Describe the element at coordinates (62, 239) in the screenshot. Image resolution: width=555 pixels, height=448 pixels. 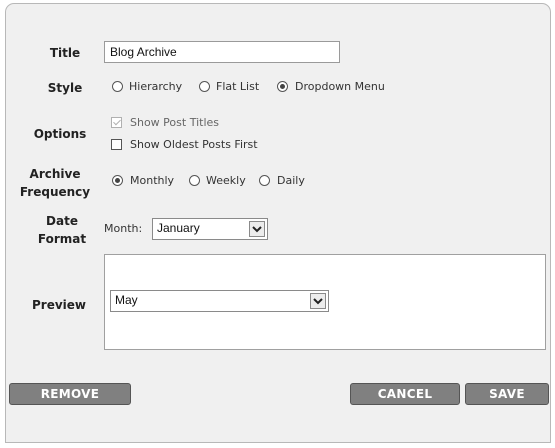
I see `date-format-label-line2: Format` at that location.